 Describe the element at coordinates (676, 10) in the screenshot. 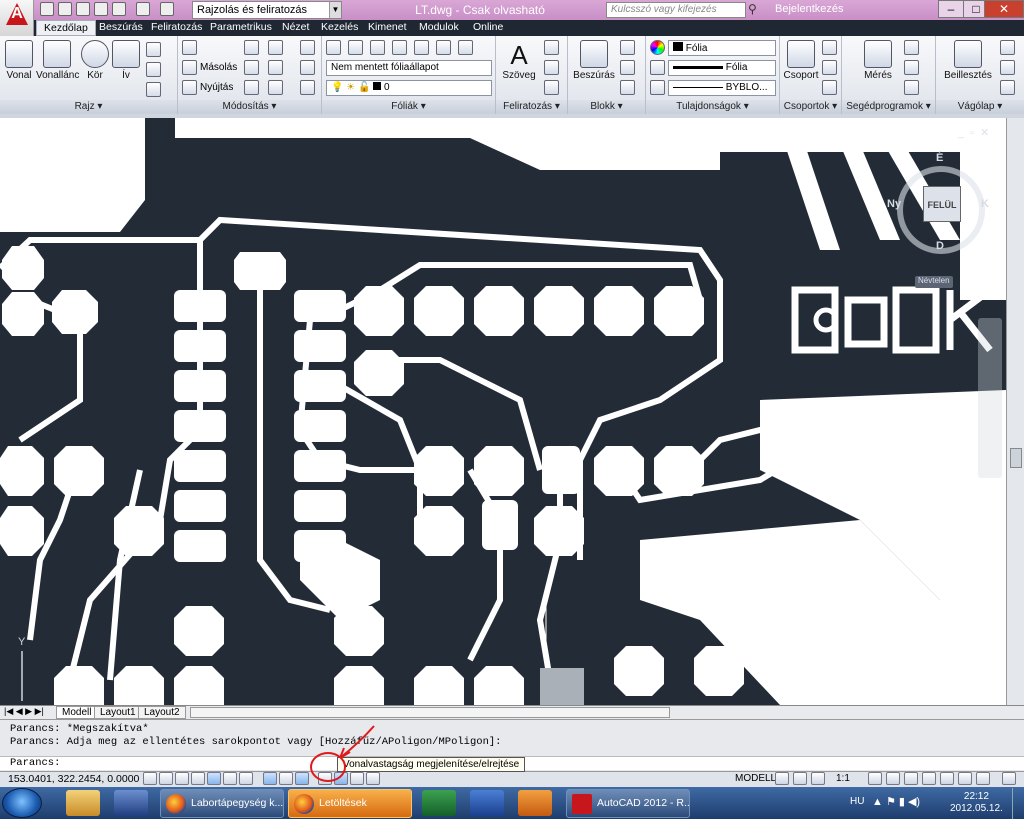

I see `search-input: Kulcsszó vagy kifejezés` at that location.